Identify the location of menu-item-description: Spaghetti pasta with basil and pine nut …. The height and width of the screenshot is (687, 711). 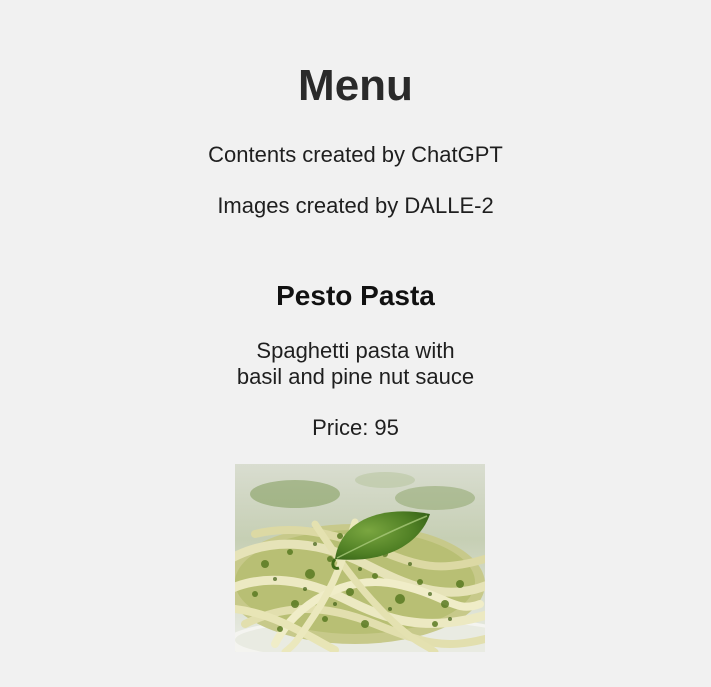
(355, 364).